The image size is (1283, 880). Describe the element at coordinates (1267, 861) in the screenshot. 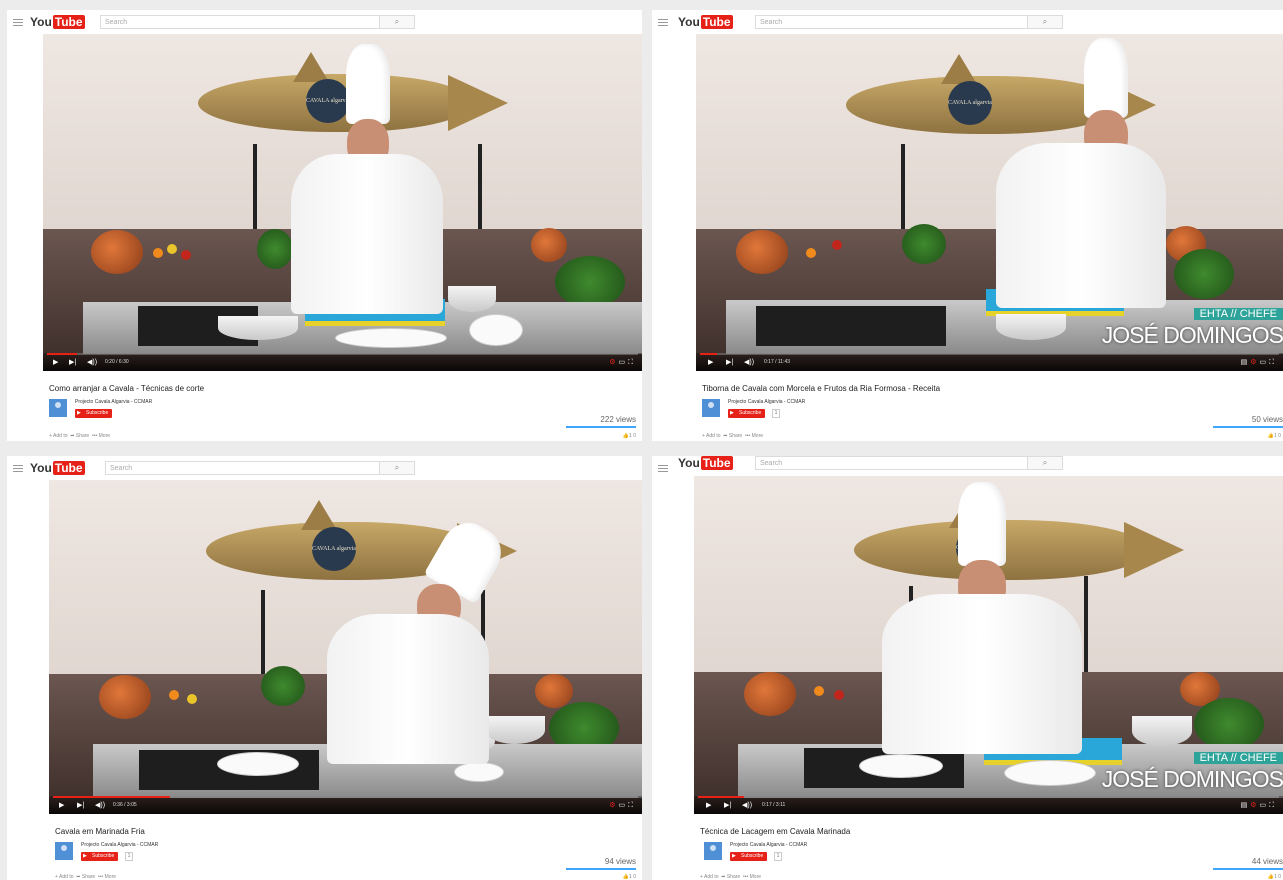

I see `view-count: 44 views` at that location.